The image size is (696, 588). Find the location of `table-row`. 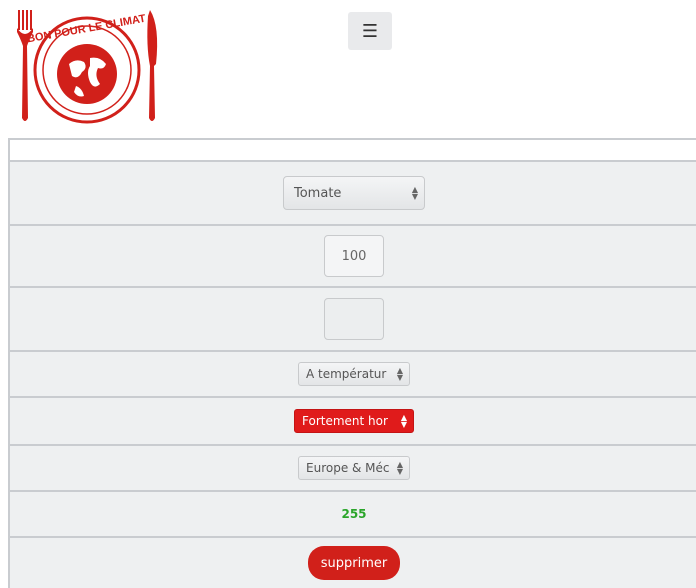

table-row is located at coordinates (352, 320).